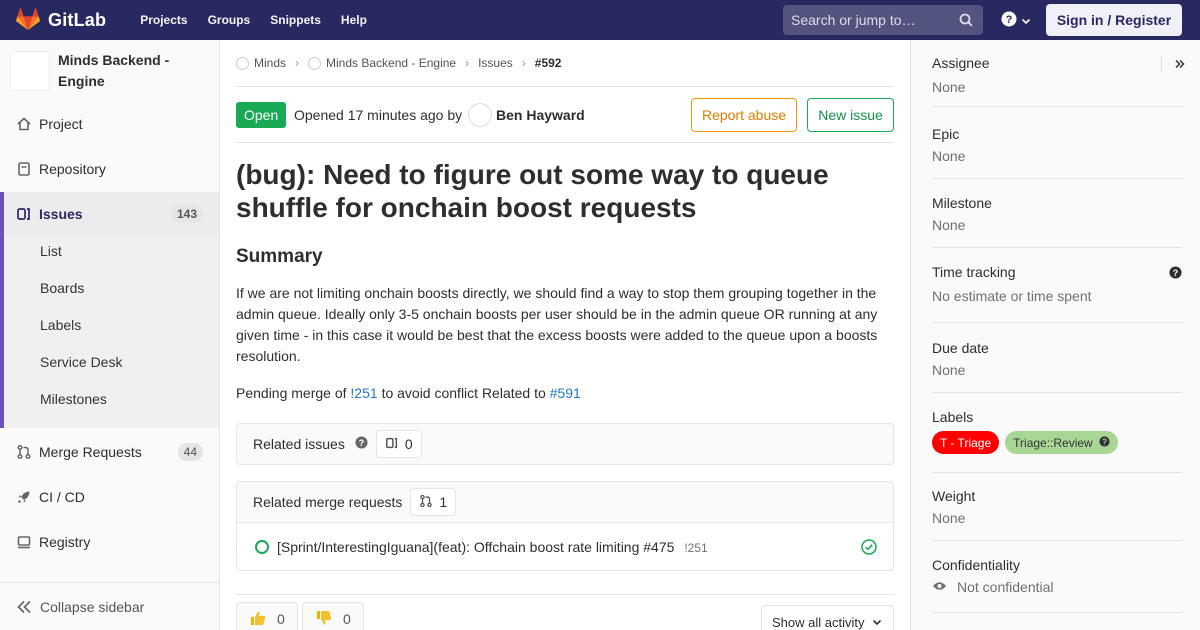  Describe the element at coordinates (1005, 587) in the screenshot. I see `confidentiality-value: Not confidential` at that location.